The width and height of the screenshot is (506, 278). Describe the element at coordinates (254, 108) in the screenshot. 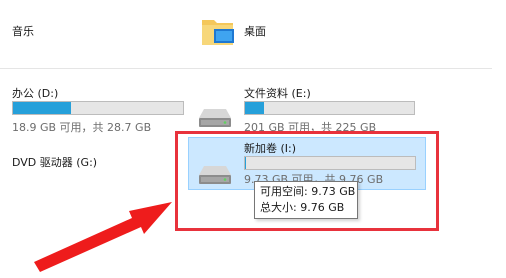

I see `drive-e-usage-fill` at that location.